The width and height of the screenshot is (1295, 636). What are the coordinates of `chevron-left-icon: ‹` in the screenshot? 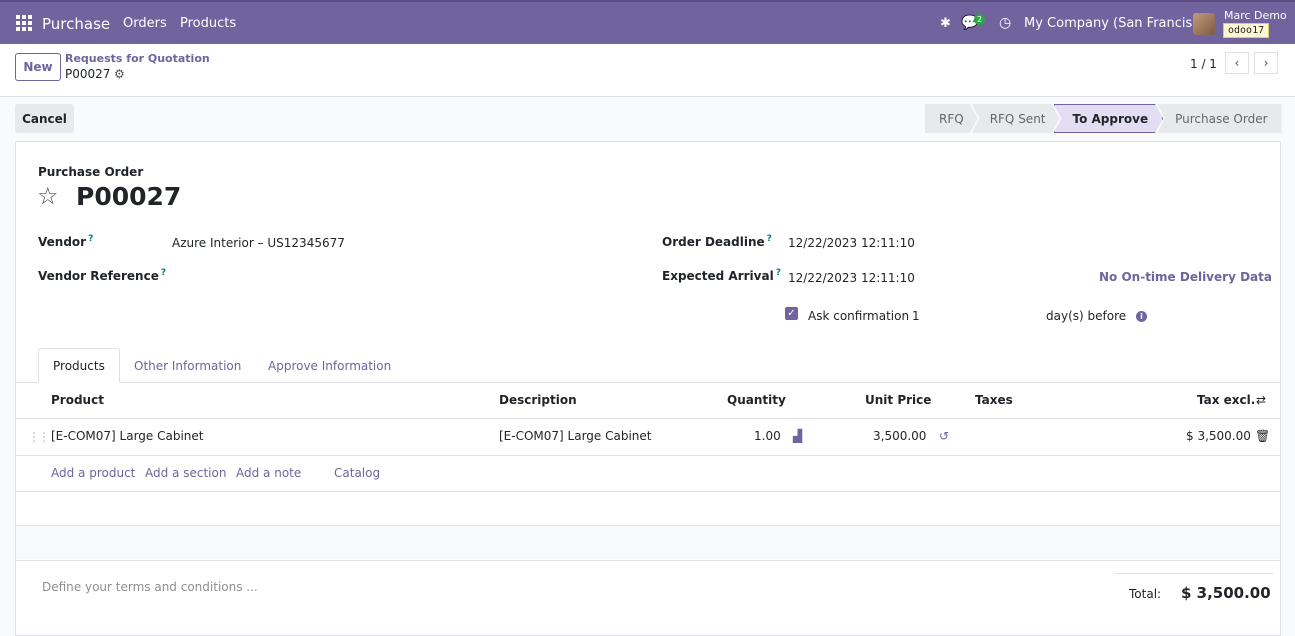 It's located at (1237, 63).